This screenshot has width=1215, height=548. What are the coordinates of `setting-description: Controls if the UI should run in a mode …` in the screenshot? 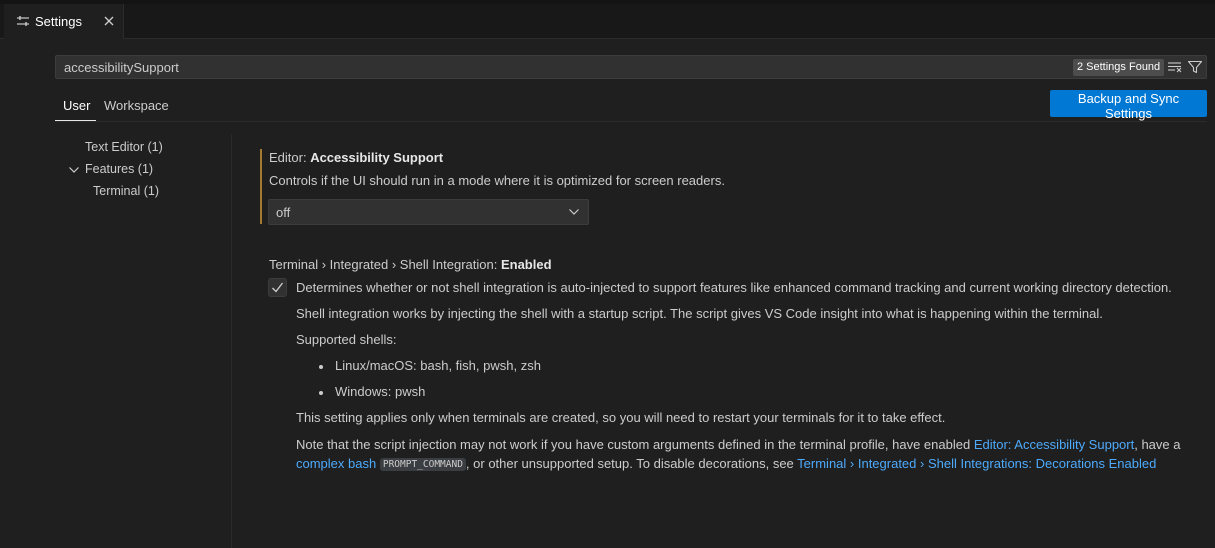 It's located at (497, 180).